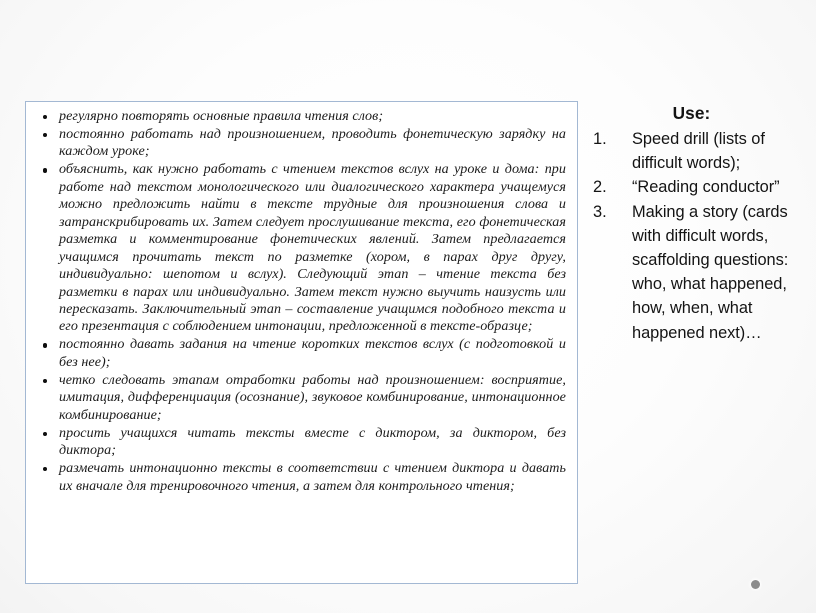 The width and height of the screenshot is (816, 613). Describe the element at coordinates (691, 113) in the screenshot. I see `page-title: Use:` at that location.